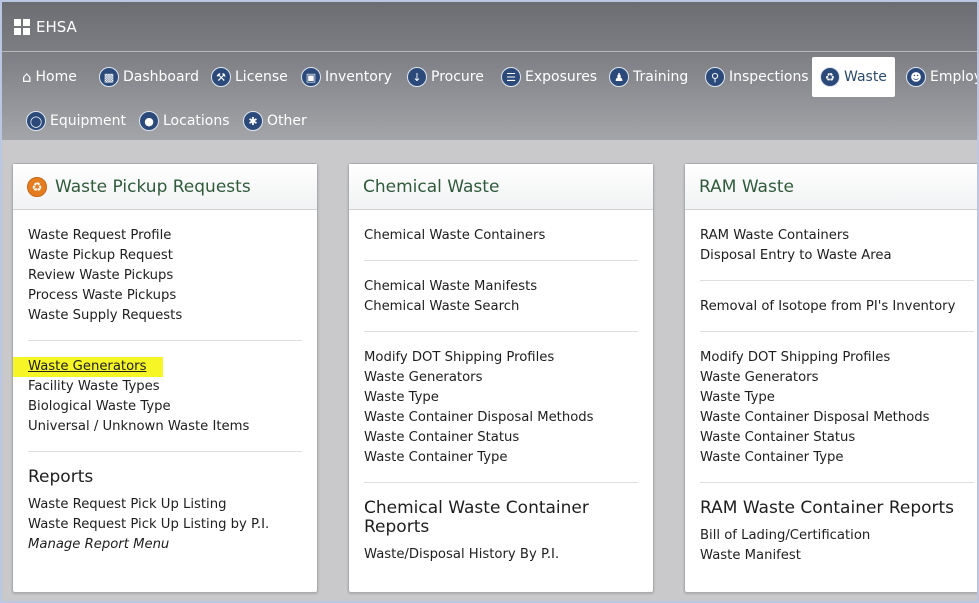 This screenshot has width=979, height=603. What do you see at coordinates (476, 517) in the screenshot?
I see `reports-heading: Chemical Waste Container Reports` at bounding box center [476, 517].